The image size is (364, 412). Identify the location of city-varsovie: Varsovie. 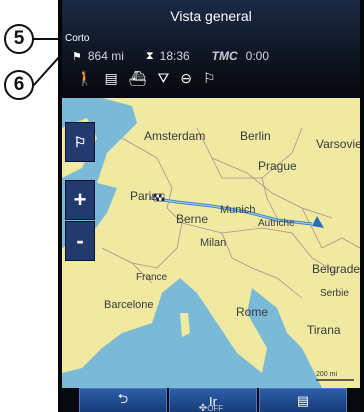
(338, 144).